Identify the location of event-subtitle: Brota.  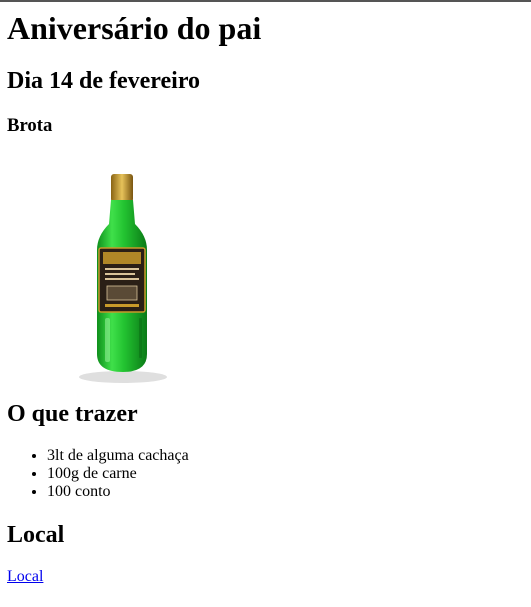
(30, 125).